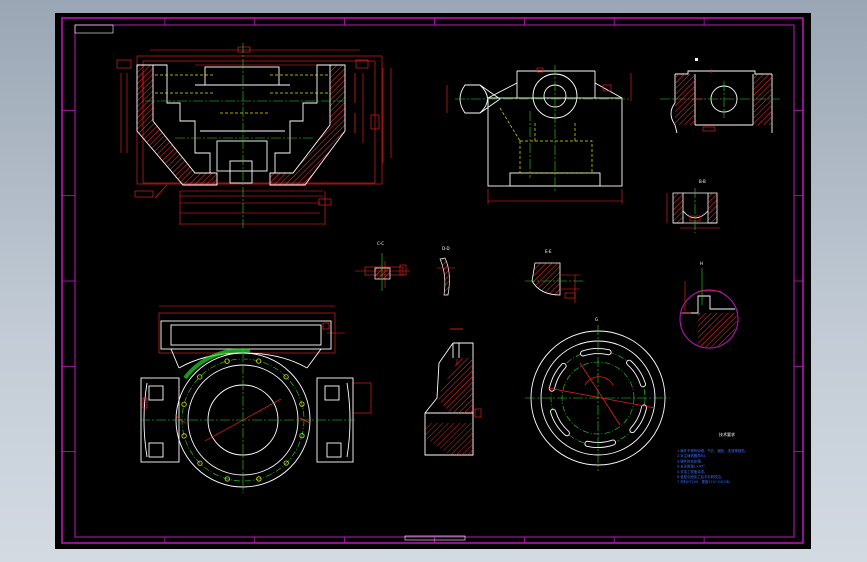 This screenshot has height=562, width=867. Describe the element at coordinates (701, 263) in the screenshot. I see `section-label-circle: H` at that location.